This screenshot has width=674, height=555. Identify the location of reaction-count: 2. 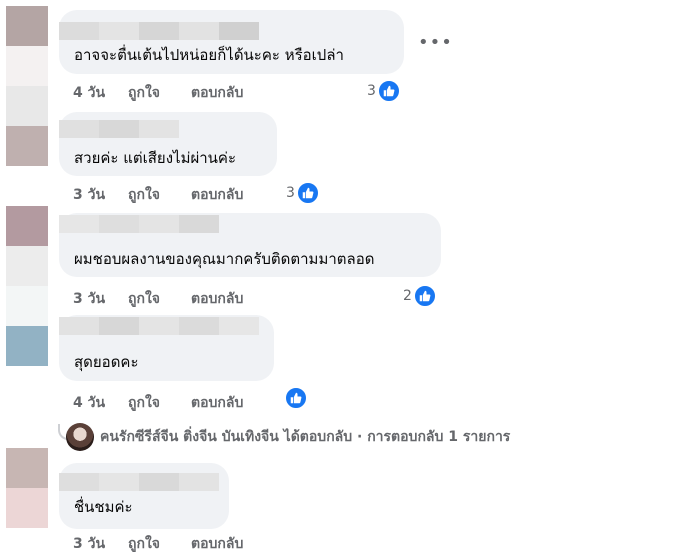
(419, 296).